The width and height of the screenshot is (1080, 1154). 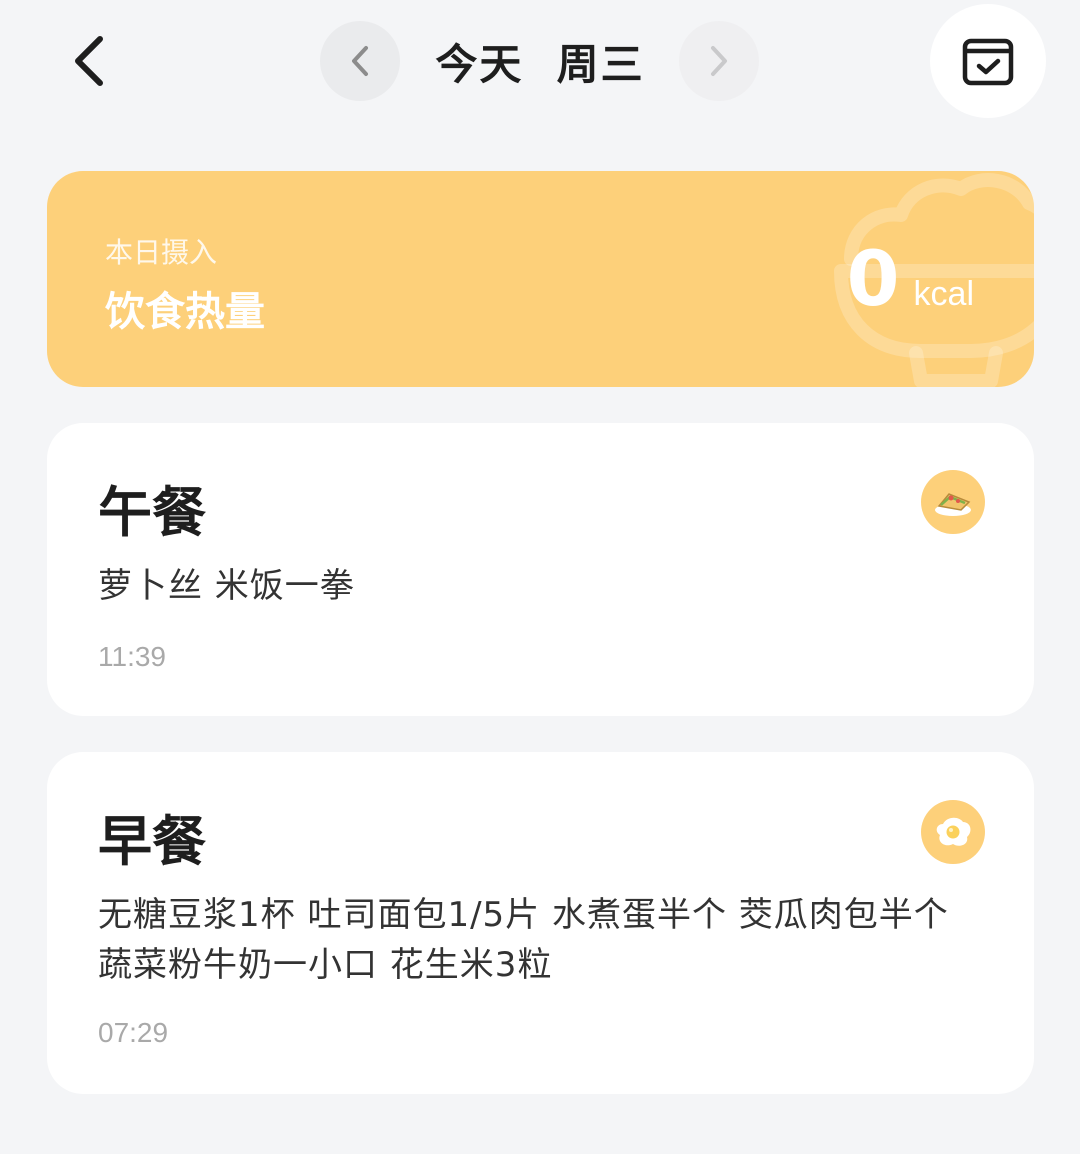 I want to click on meal-title: 早餐, so click(x=152, y=841).